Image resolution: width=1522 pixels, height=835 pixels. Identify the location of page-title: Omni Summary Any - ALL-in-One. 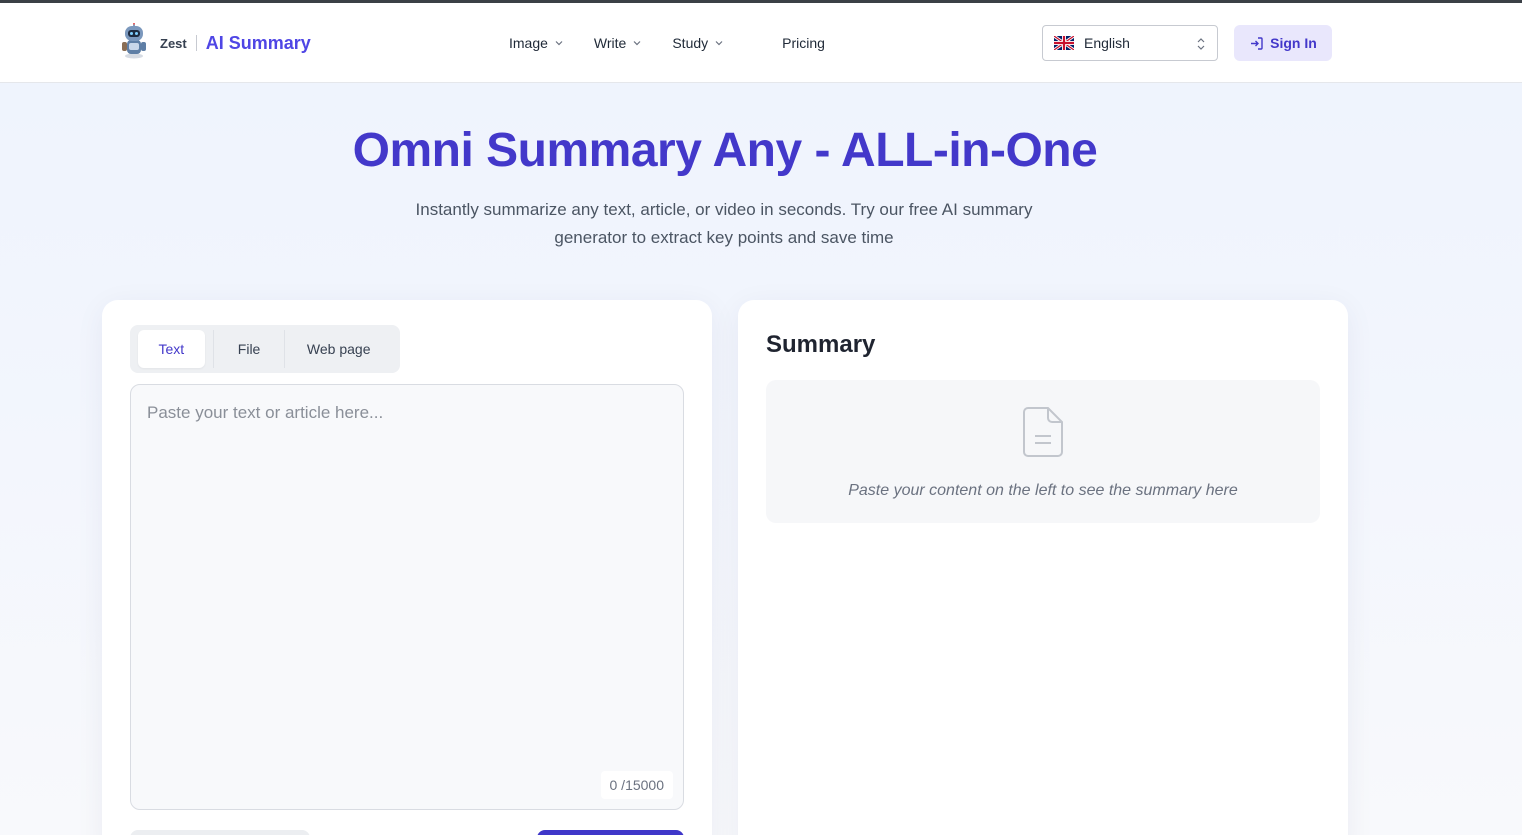
(725, 150).